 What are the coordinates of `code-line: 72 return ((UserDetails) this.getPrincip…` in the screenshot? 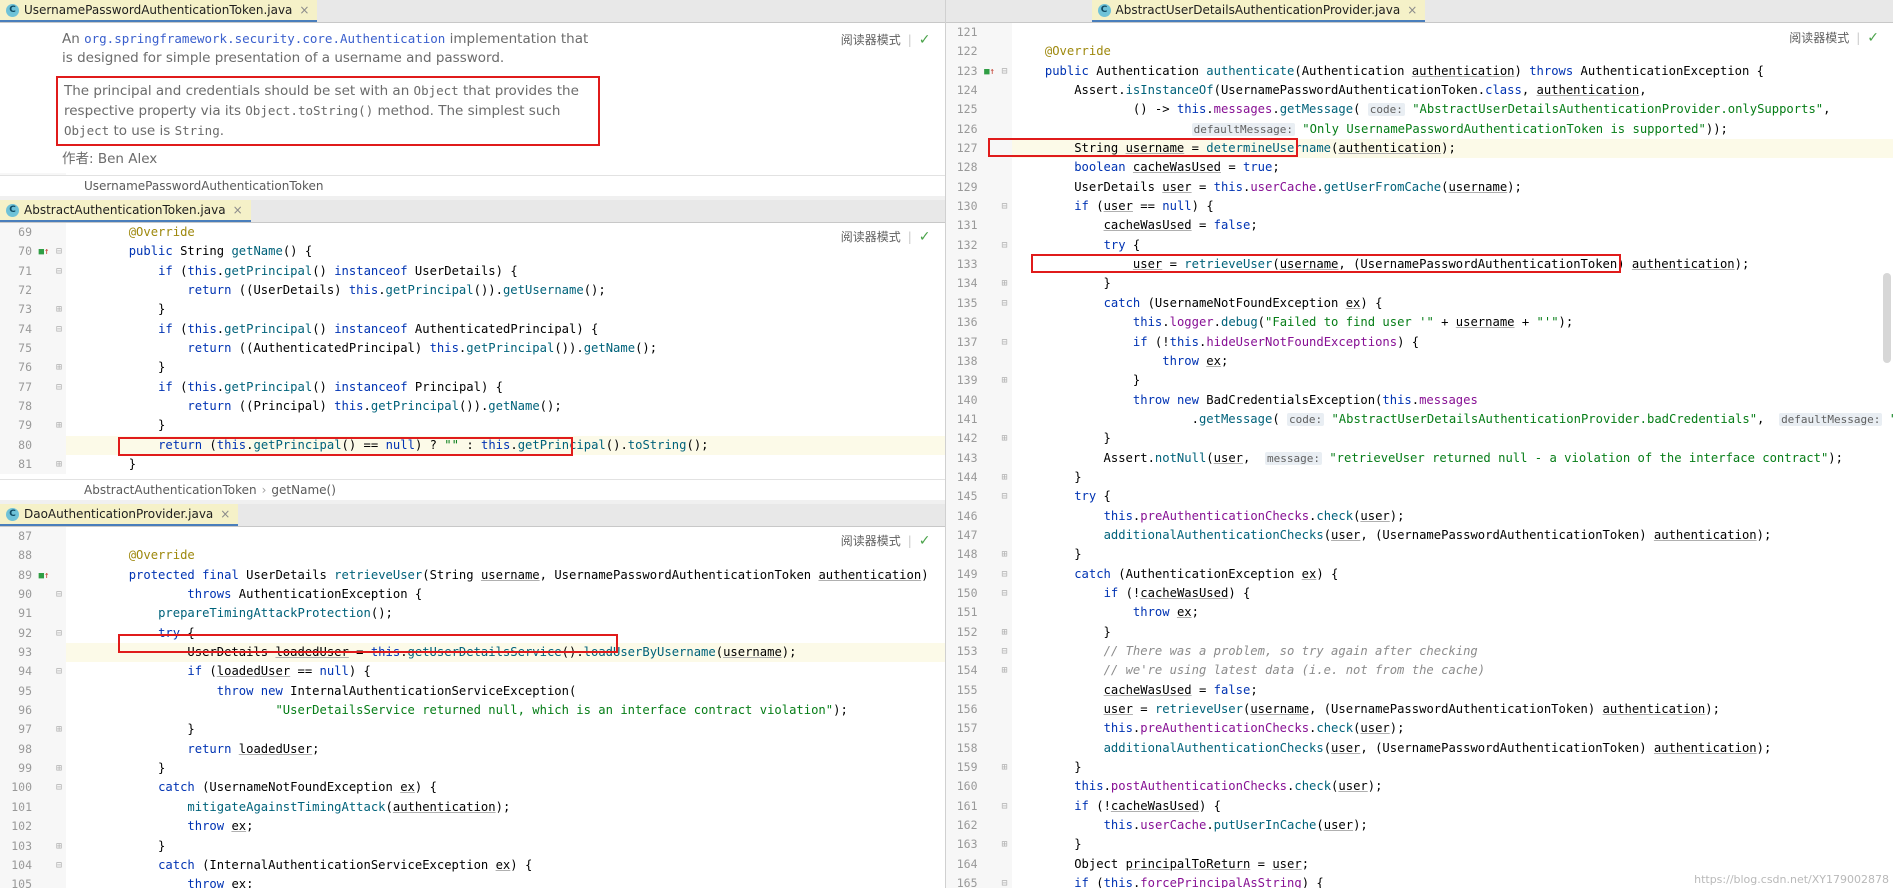 It's located at (472, 291).